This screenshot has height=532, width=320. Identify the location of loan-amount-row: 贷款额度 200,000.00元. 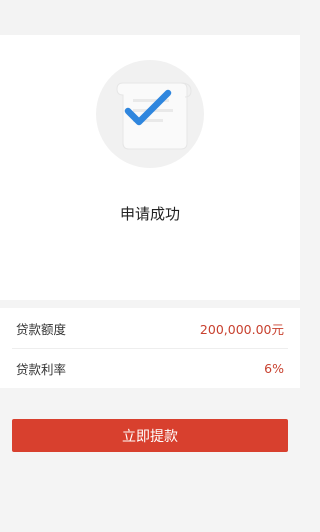
(150, 328).